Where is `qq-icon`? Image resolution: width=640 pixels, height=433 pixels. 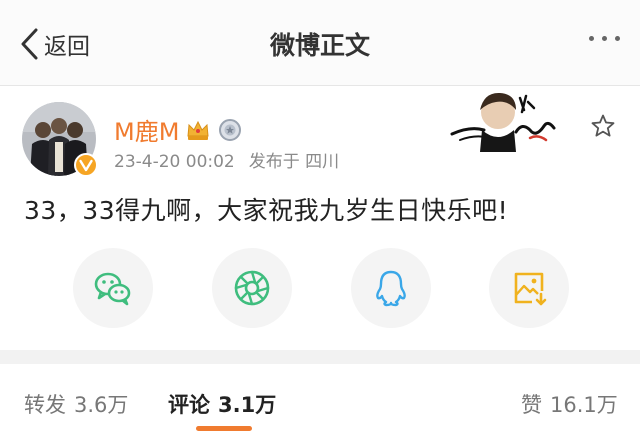
qq-icon is located at coordinates (391, 288).